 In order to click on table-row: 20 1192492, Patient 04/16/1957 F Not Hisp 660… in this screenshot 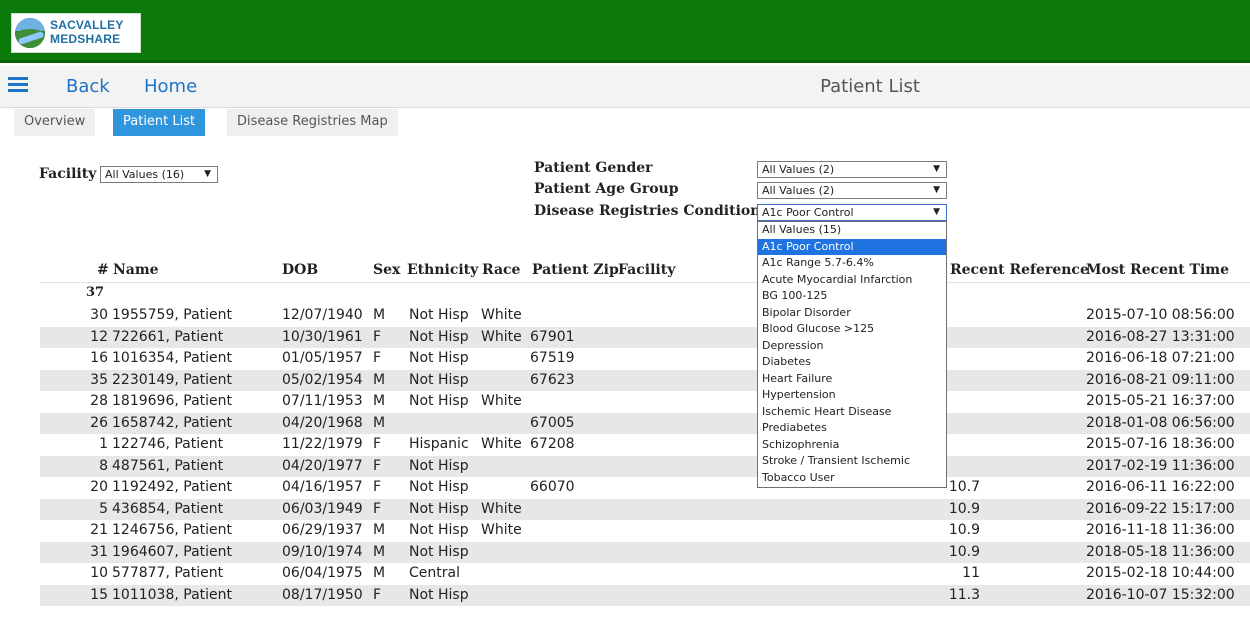, I will do `click(645, 488)`.